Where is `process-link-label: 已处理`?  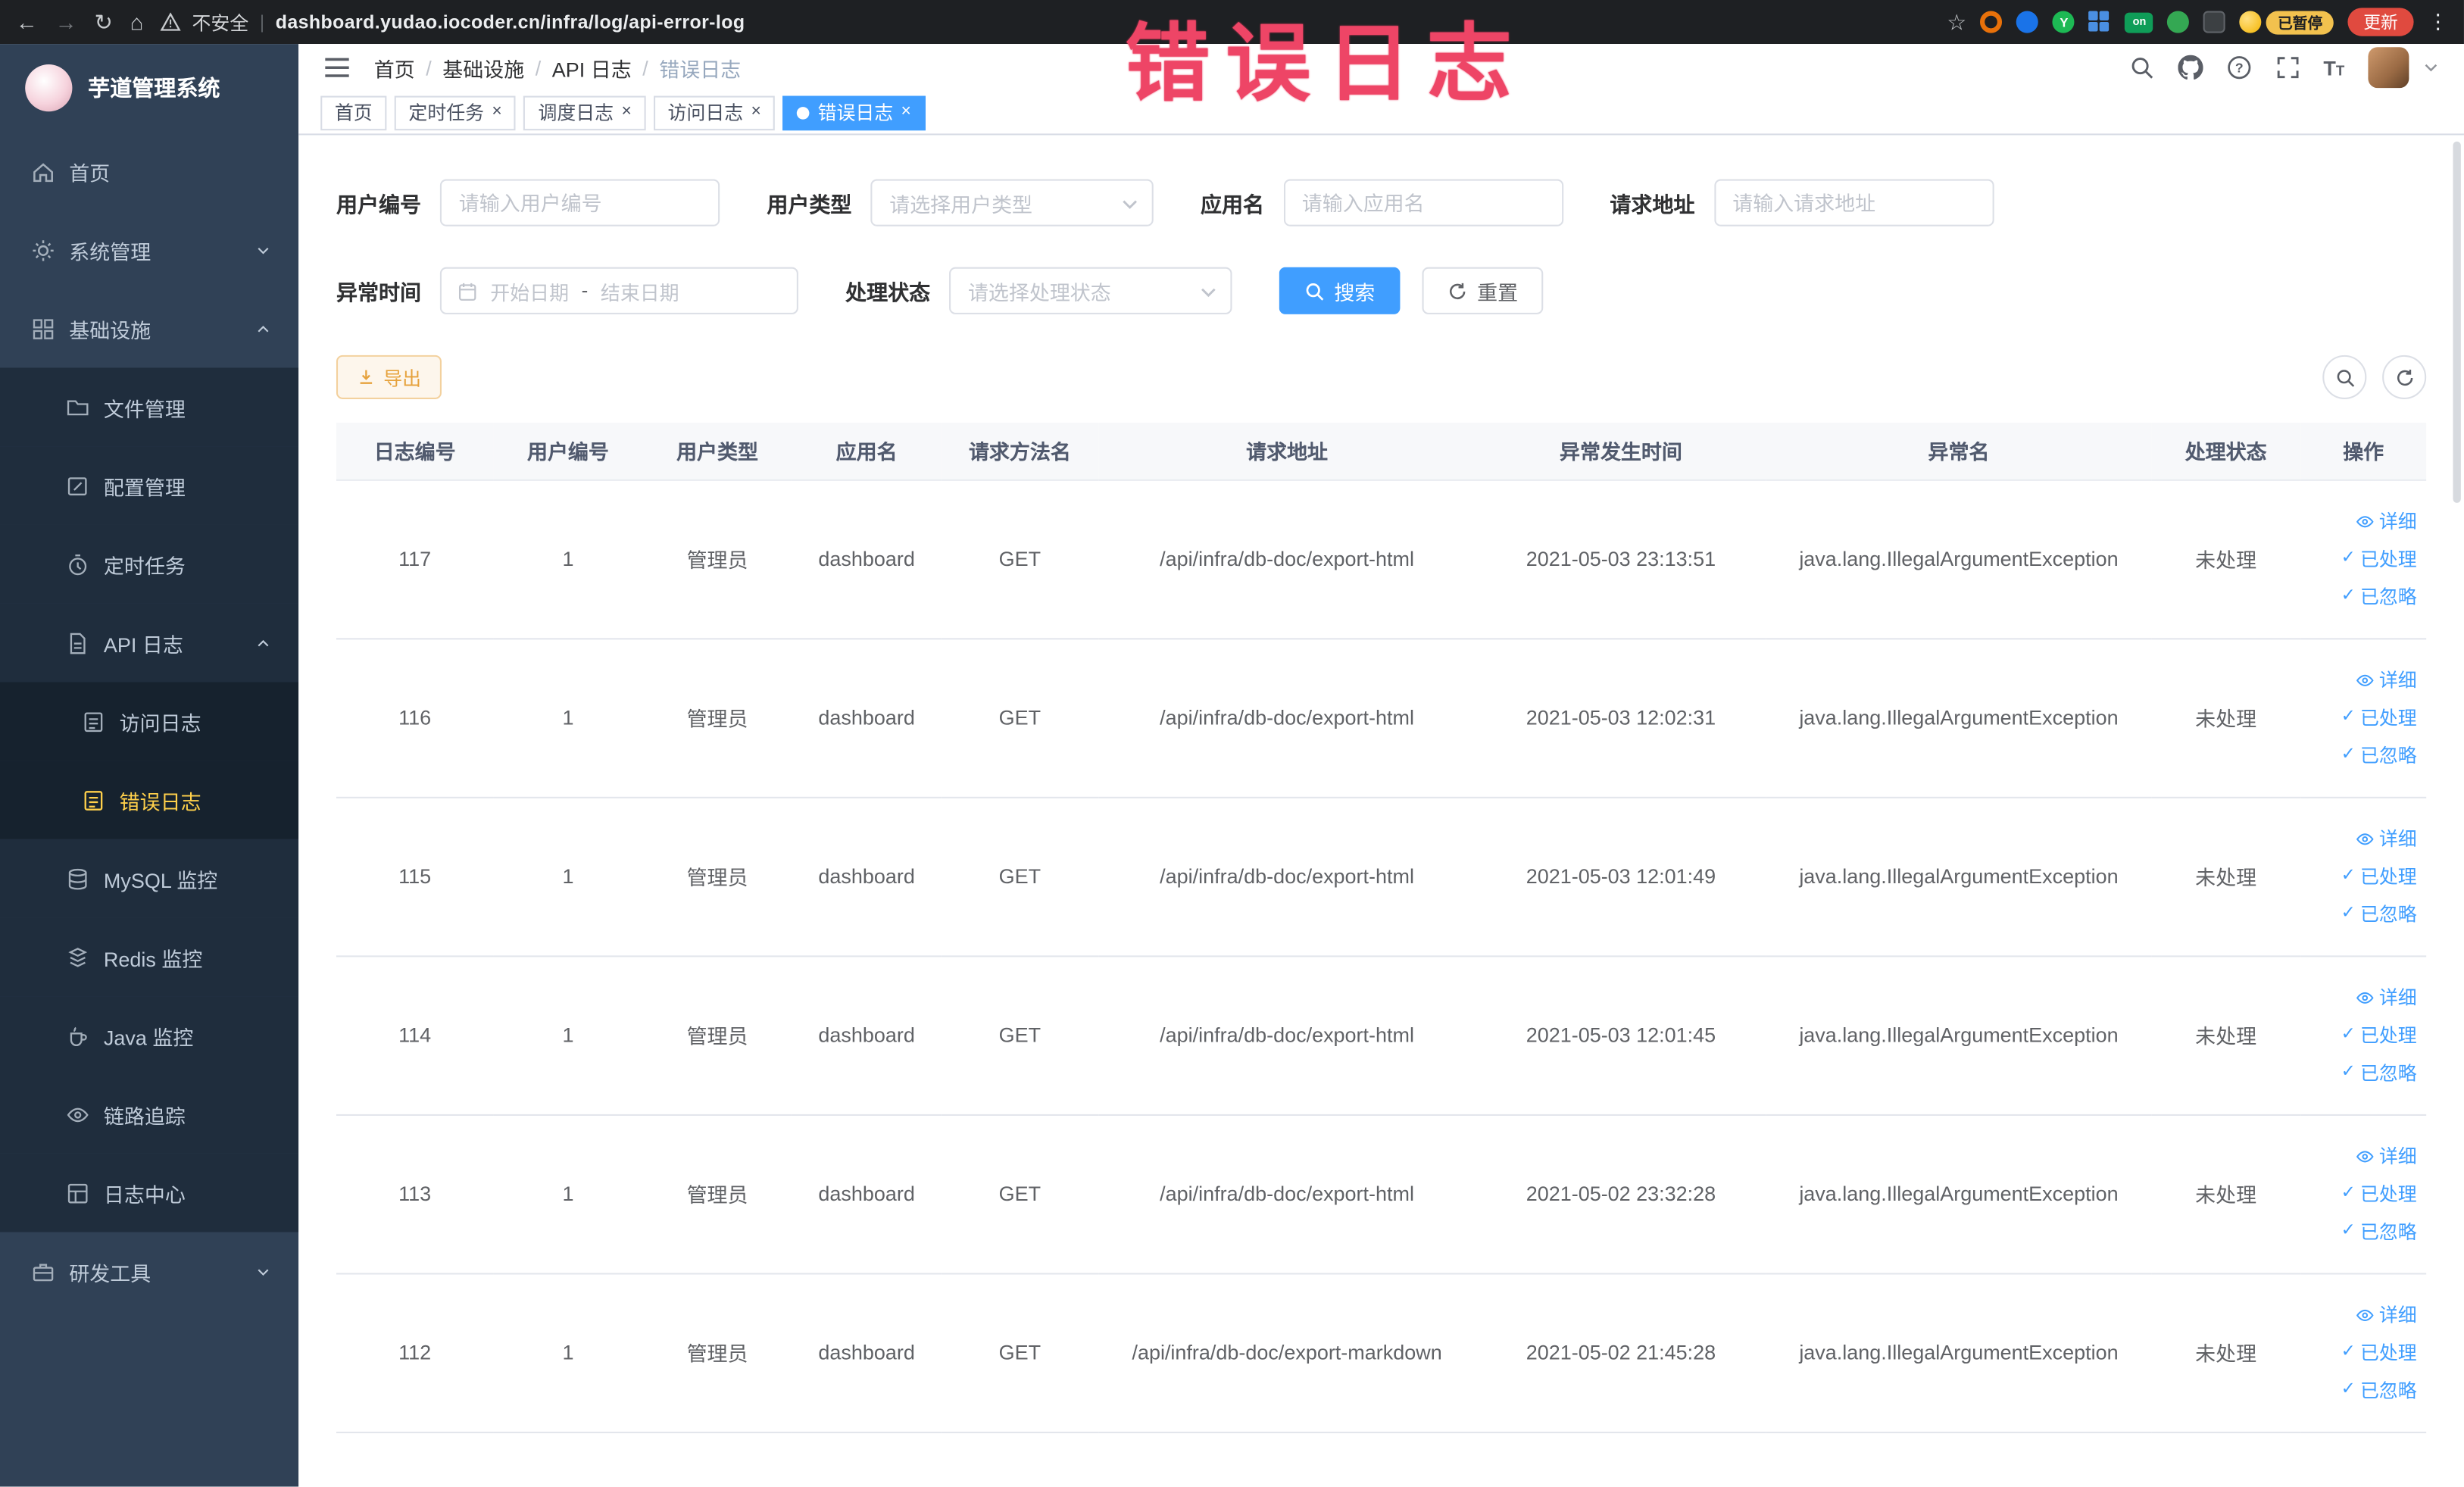
process-link-label: 已处理 is located at coordinates (2388, 1353).